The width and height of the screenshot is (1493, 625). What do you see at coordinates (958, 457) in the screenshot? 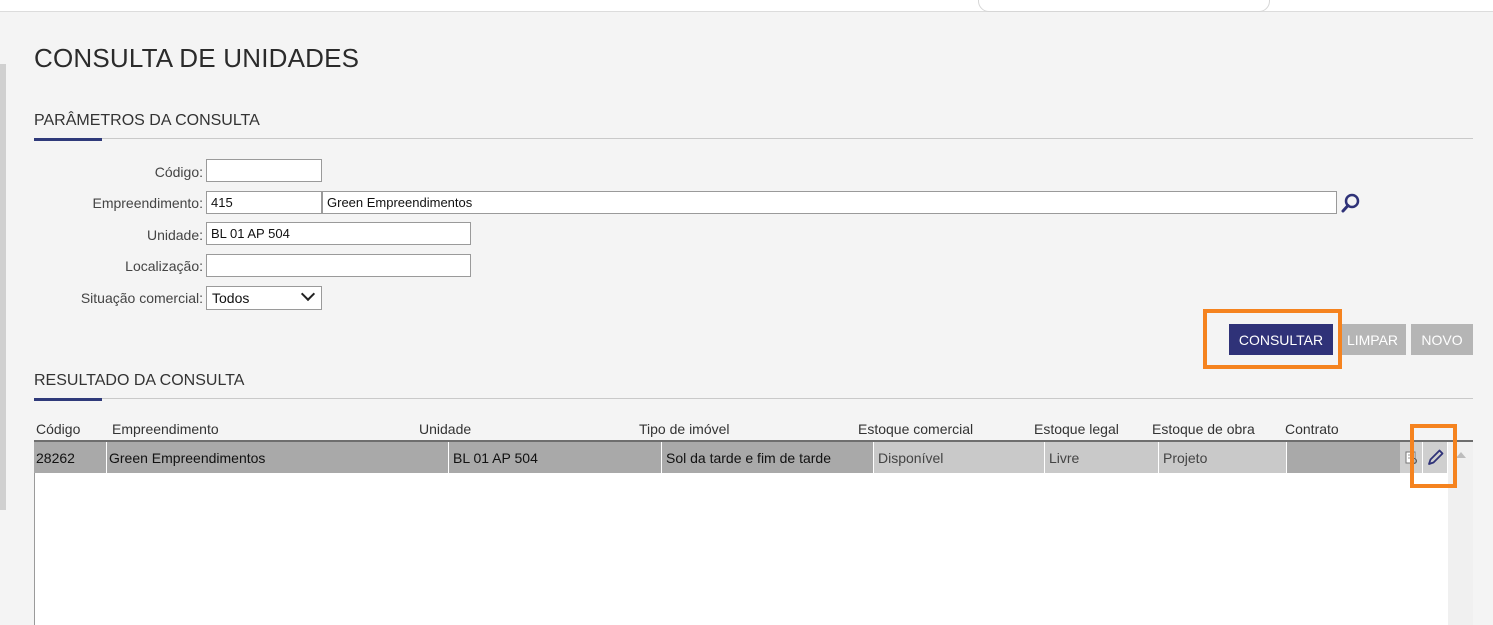
I see `cell-estoque-comercial: Disponível` at bounding box center [958, 457].